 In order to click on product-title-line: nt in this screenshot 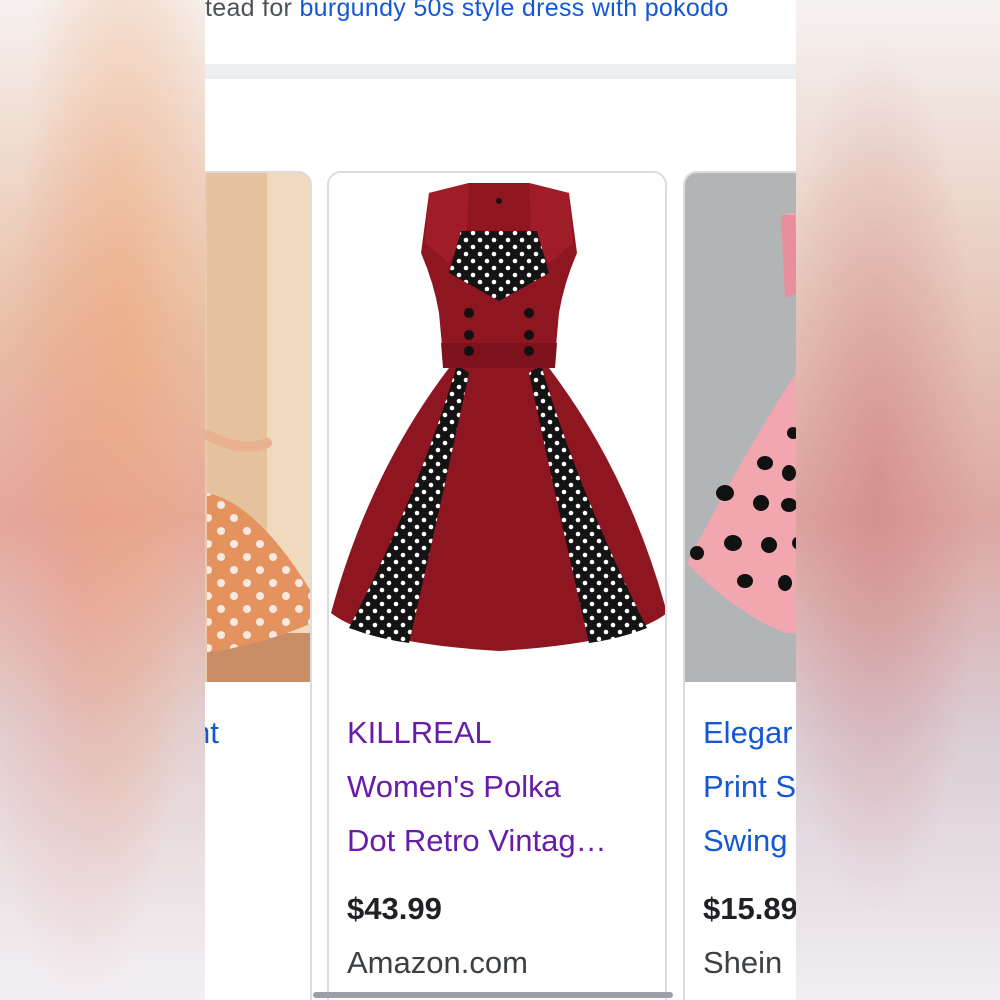, I will do `click(212, 733)`.